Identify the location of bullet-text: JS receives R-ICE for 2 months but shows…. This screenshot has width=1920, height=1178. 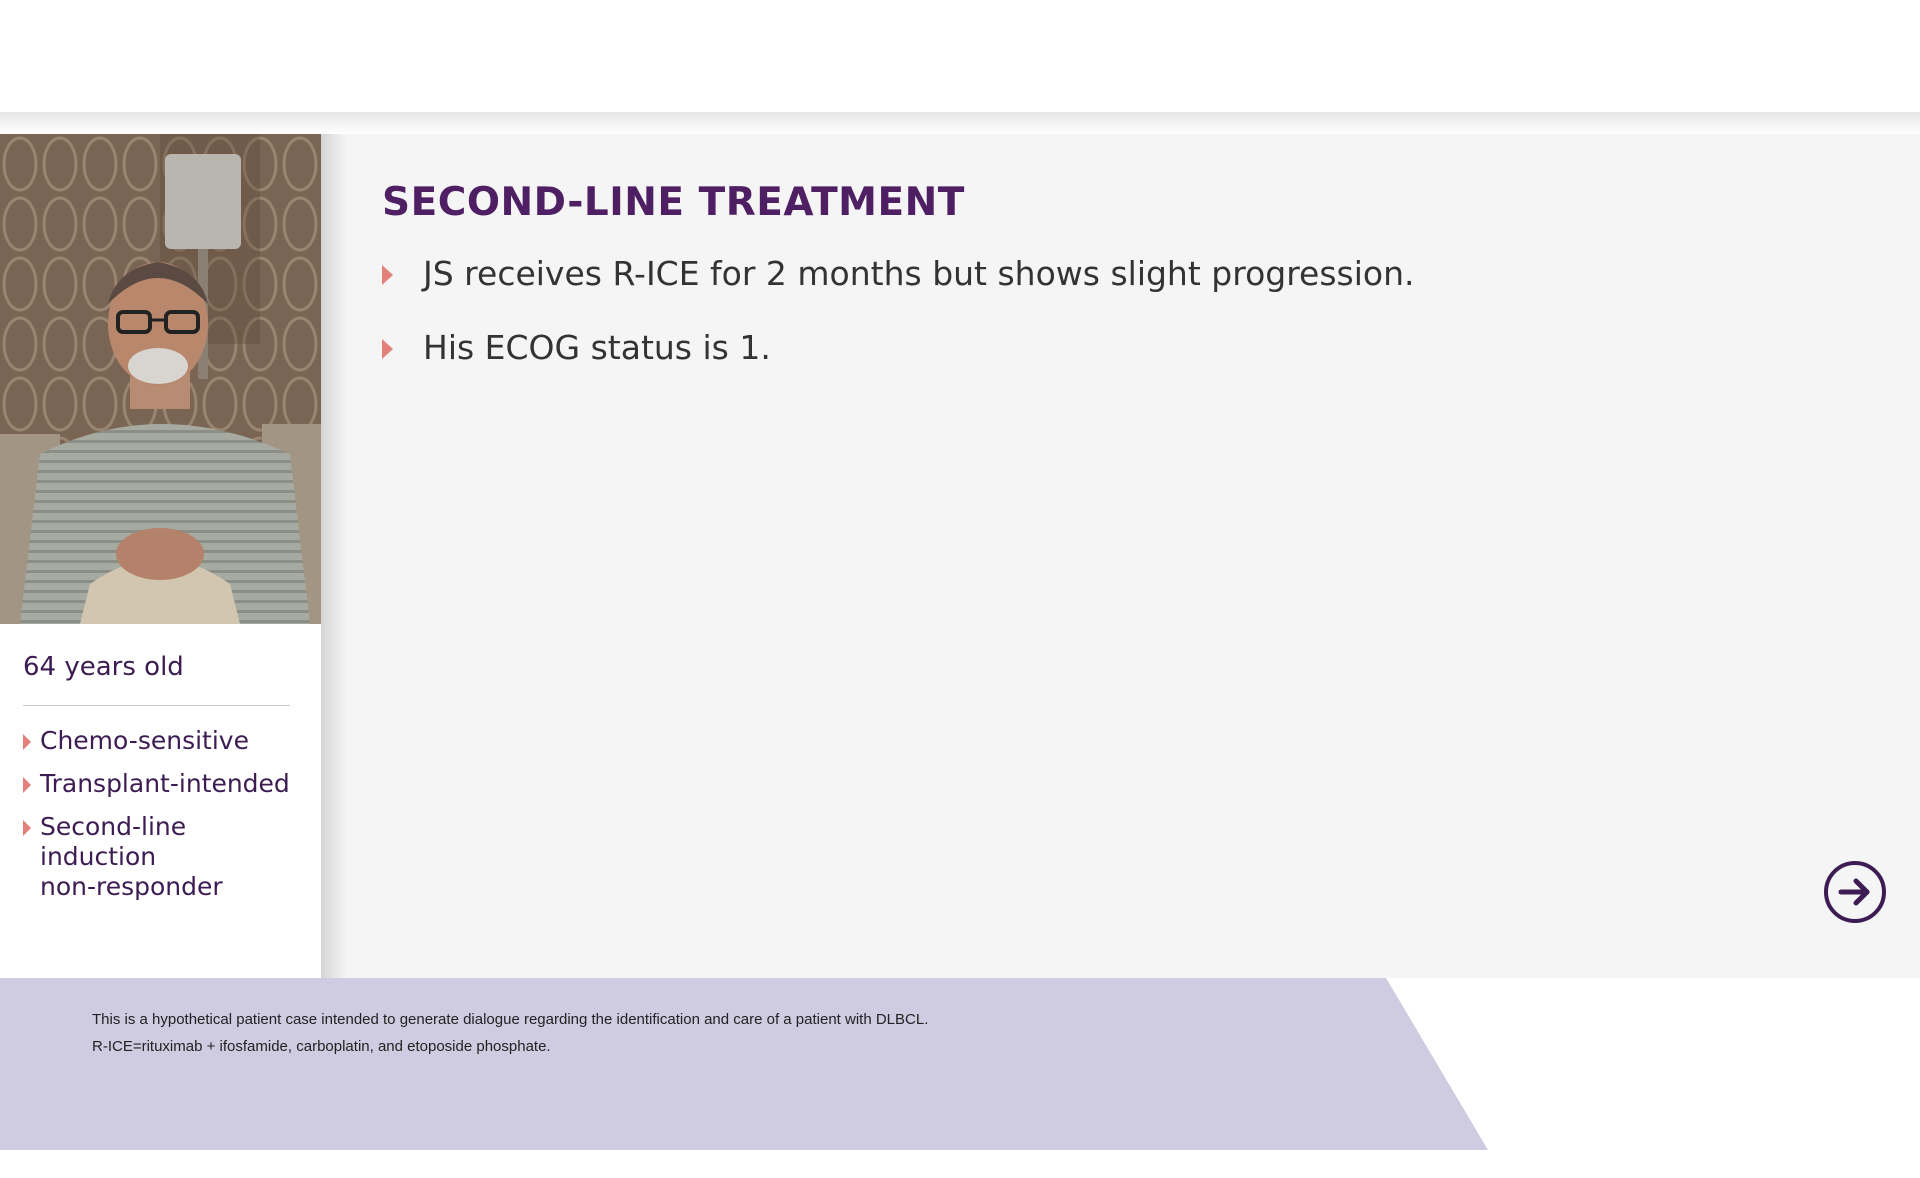
(919, 273).